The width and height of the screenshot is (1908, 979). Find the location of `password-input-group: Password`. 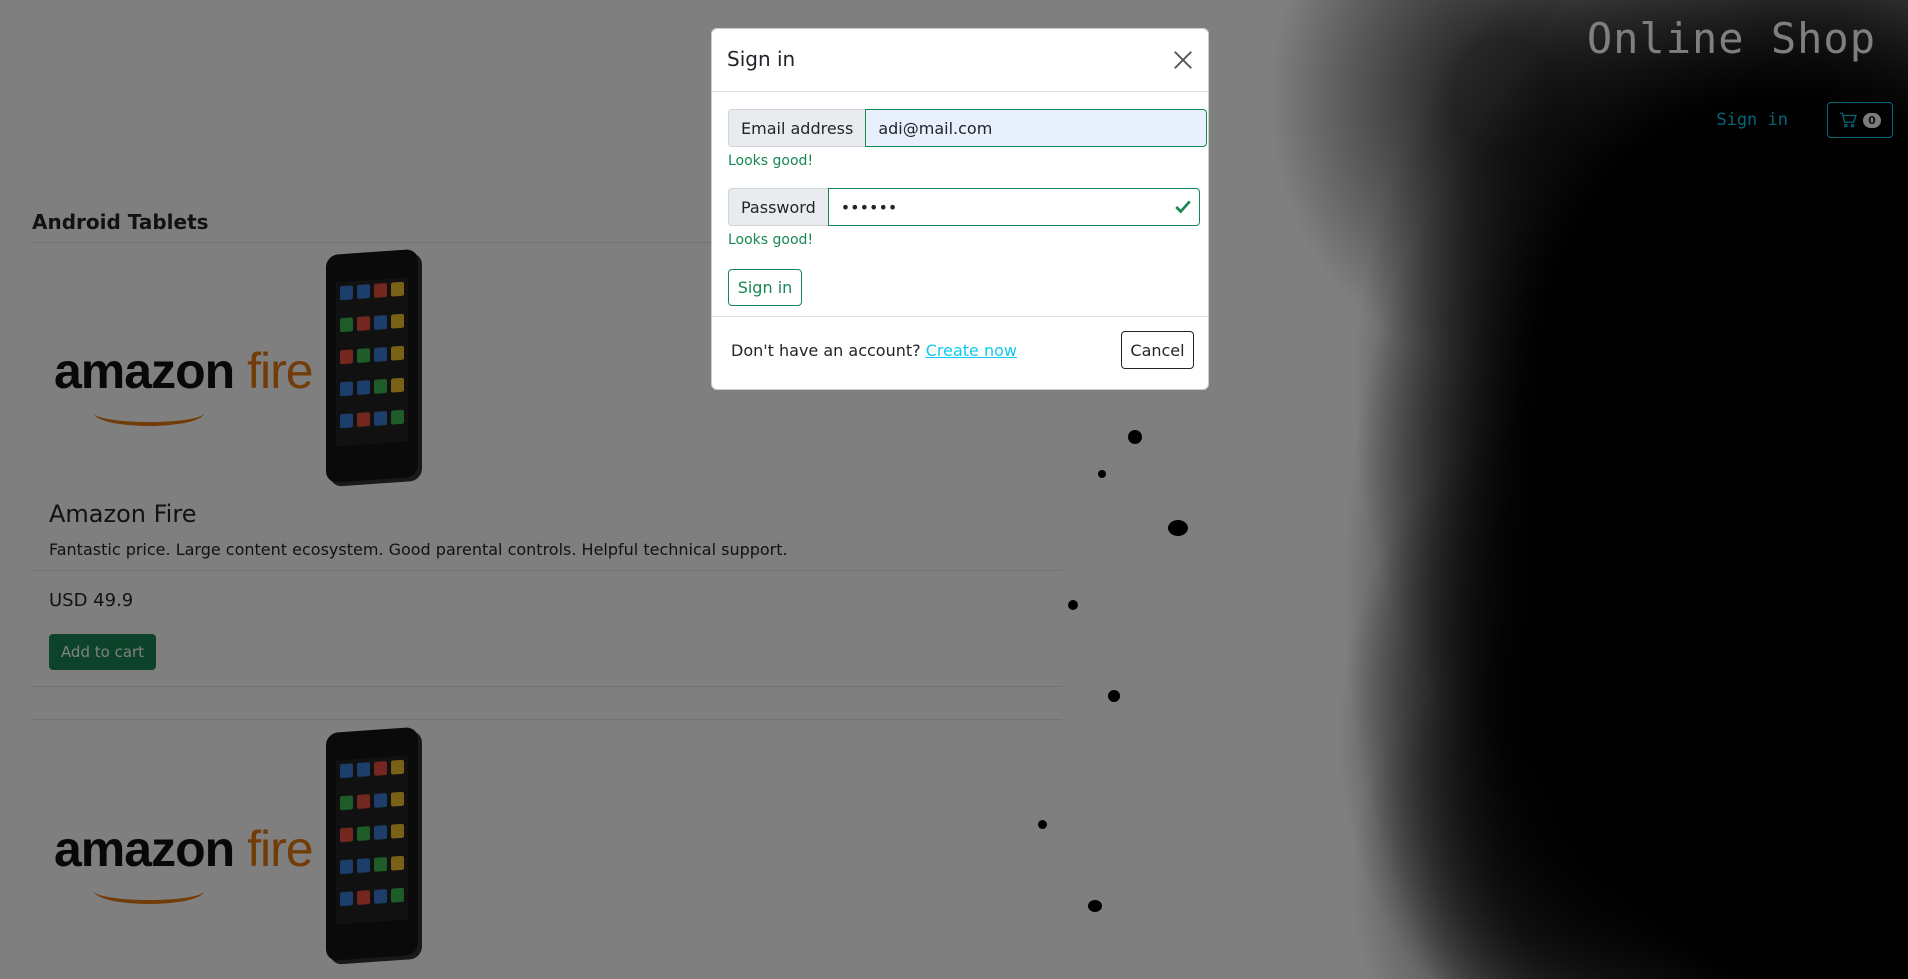

password-input-group: Password is located at coordinates (964, 207).